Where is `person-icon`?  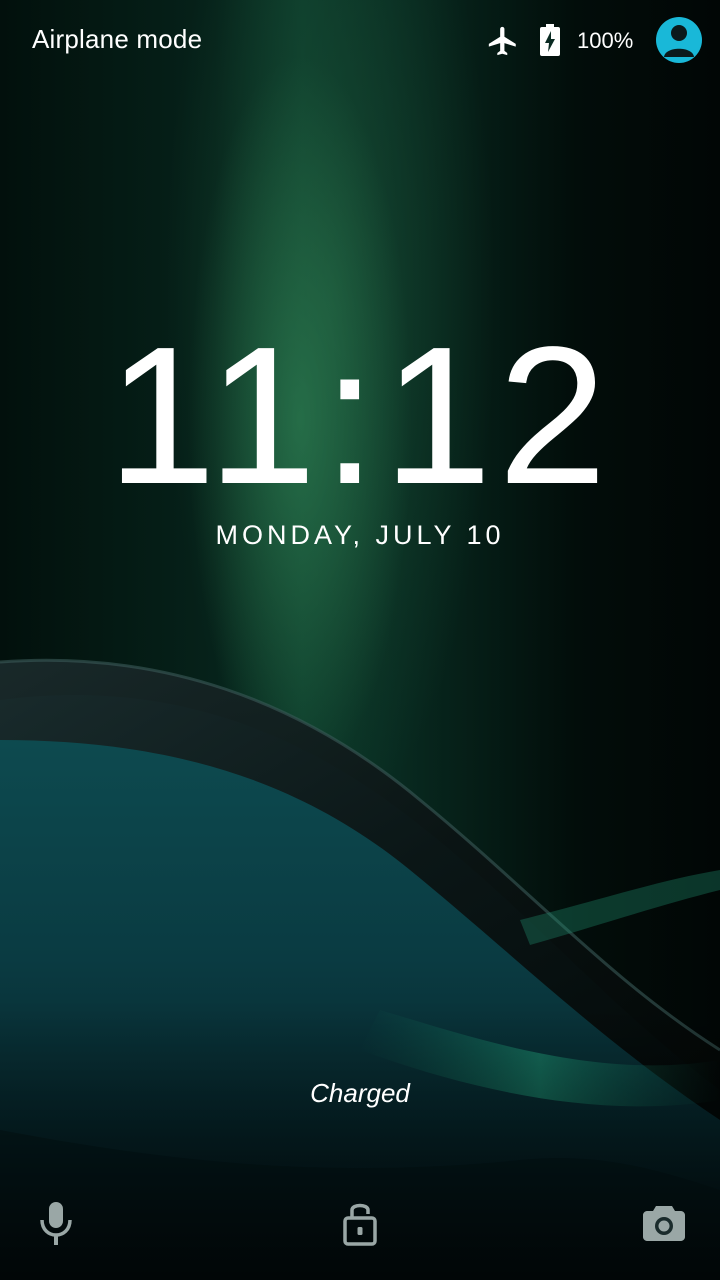 person-icon is located at coordinates (679, 41).